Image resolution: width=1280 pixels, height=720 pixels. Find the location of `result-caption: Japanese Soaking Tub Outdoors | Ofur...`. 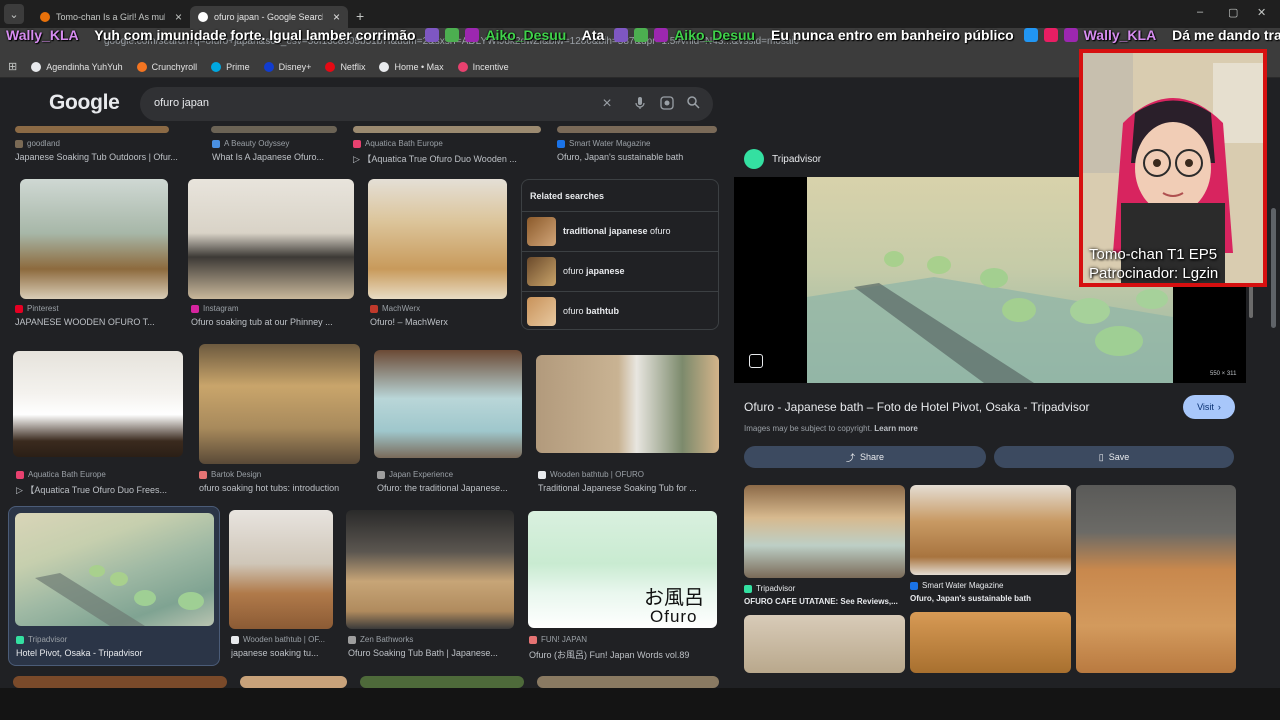

result-caption: Japanese Soaking Tub Outdoors | Ofur... is located at coordinates (105, 157).